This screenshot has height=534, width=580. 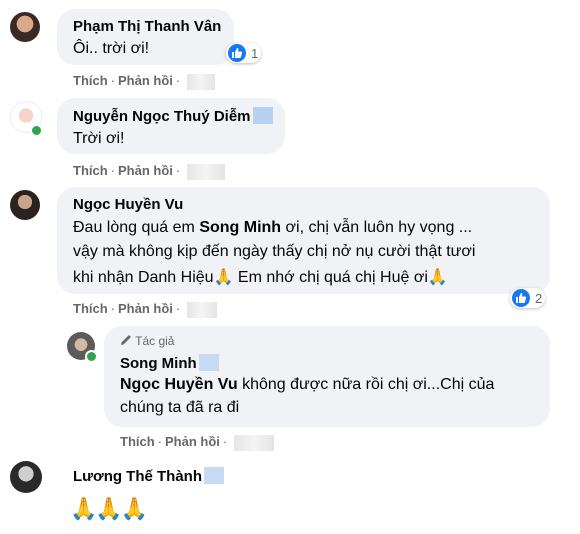 I want to click on mention-link: Ngọc Huyền Vu, so click(x=179, y=384).